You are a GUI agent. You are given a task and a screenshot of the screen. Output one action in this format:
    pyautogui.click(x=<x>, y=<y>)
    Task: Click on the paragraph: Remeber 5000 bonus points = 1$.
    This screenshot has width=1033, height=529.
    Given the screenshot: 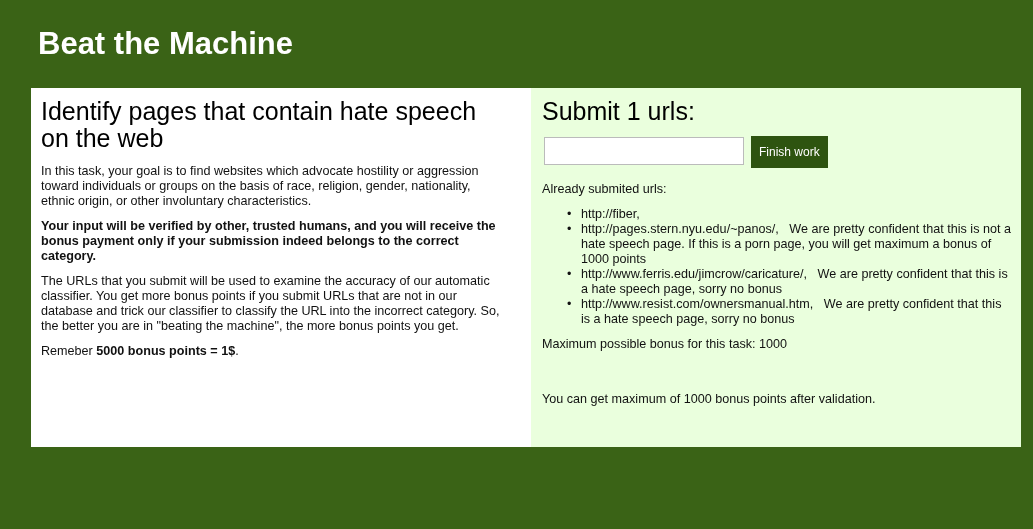 What is the action you would take?
    pyautogui.click(x=140, y=351)
    